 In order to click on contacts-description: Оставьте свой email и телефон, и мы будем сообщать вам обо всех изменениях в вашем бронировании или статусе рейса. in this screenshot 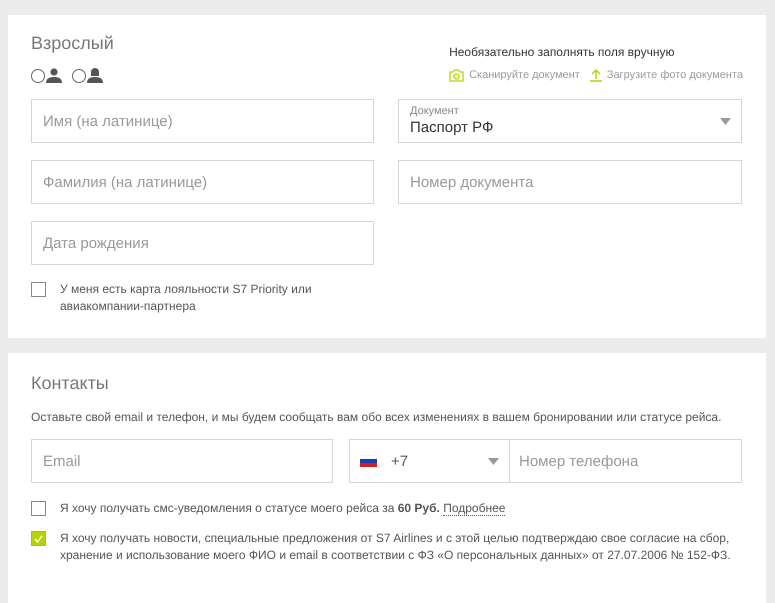, I will do `click(376, 417)`.